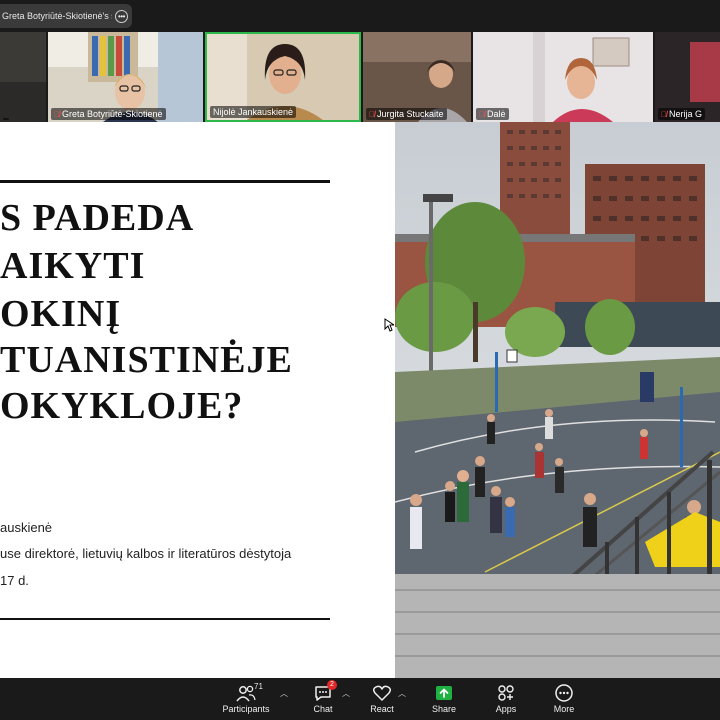  I want to click on mouse-cursor-icon, so click(389, 325).